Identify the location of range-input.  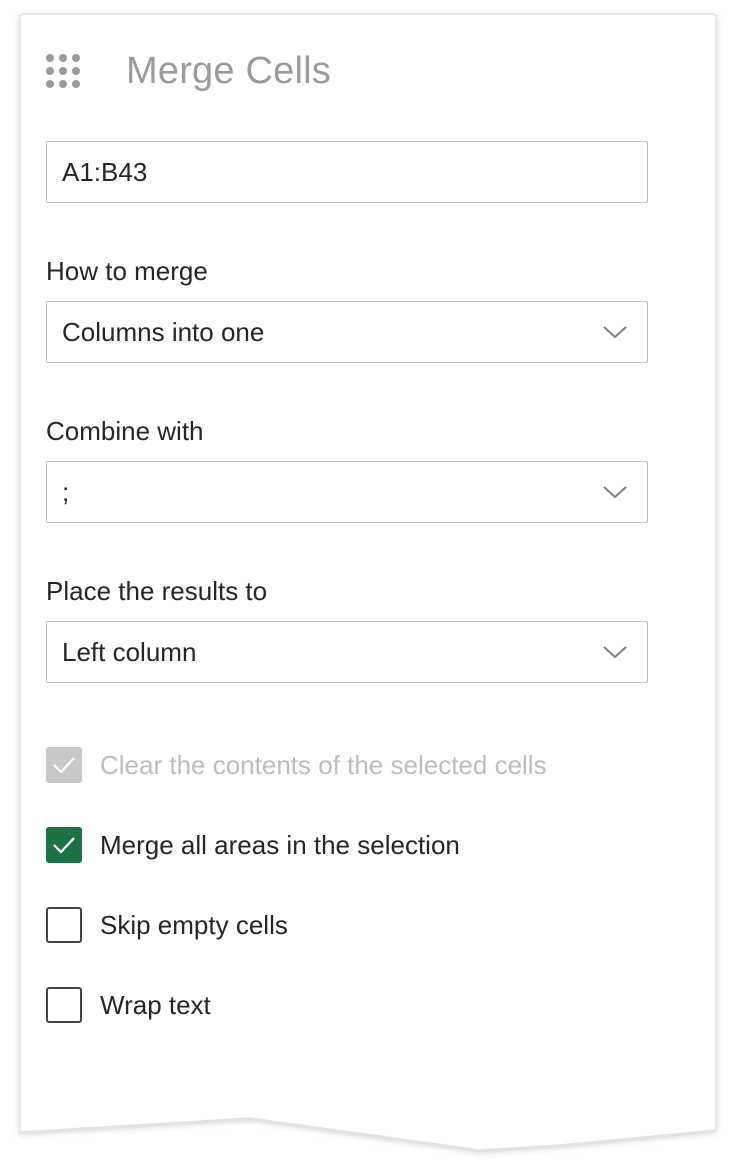
(347, 172).